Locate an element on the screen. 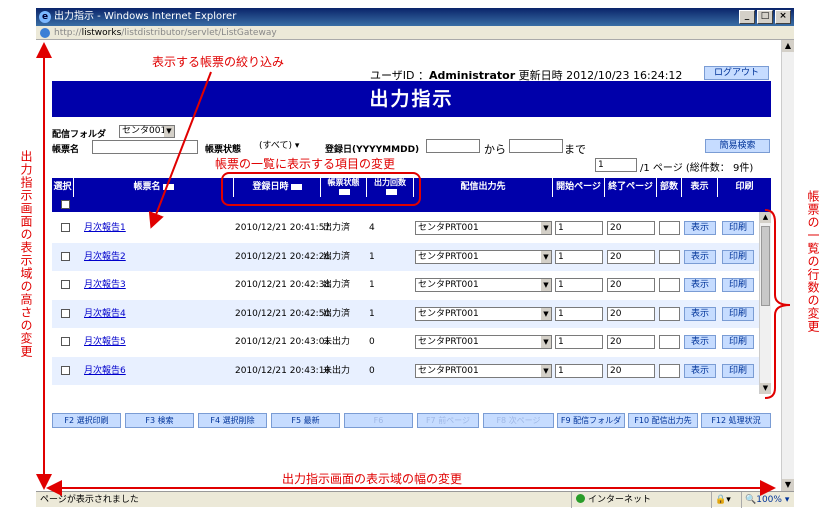  rows-brace is located at coordinates (777, 304).